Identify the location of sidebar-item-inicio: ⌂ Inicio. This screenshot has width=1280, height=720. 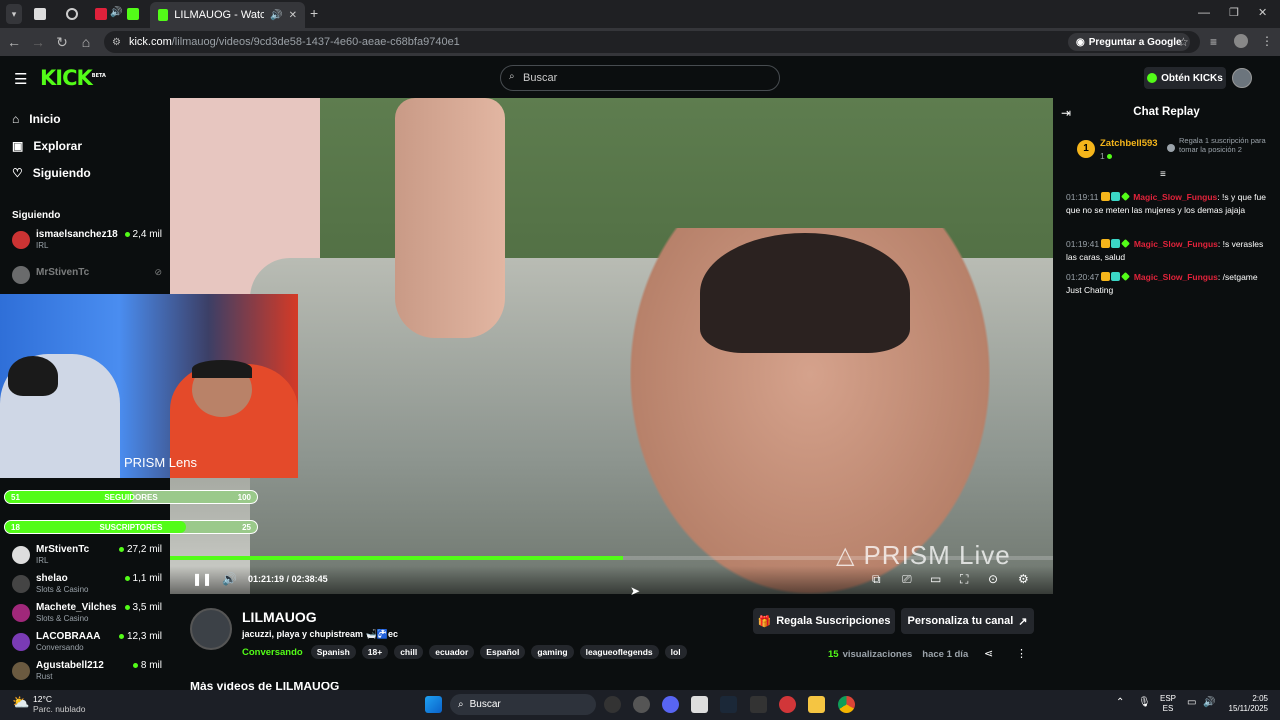
(36, 119).